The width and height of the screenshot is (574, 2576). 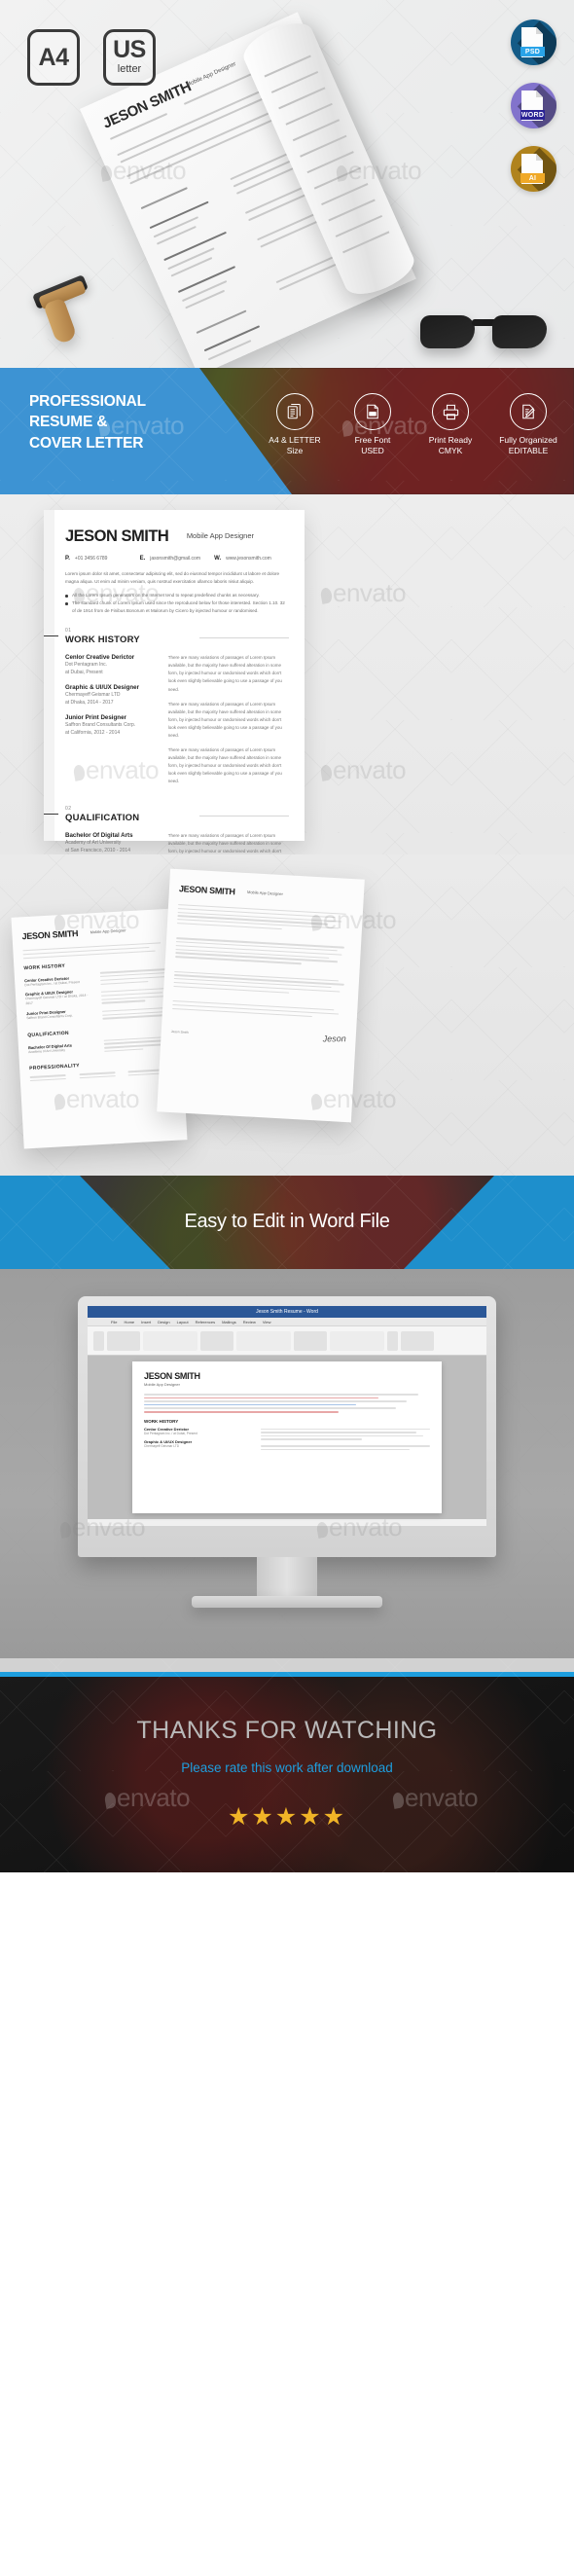 I want to click on banner-title: PROFESSIONAL RESUME & COVER LETTER, so click(x=87, y=422).